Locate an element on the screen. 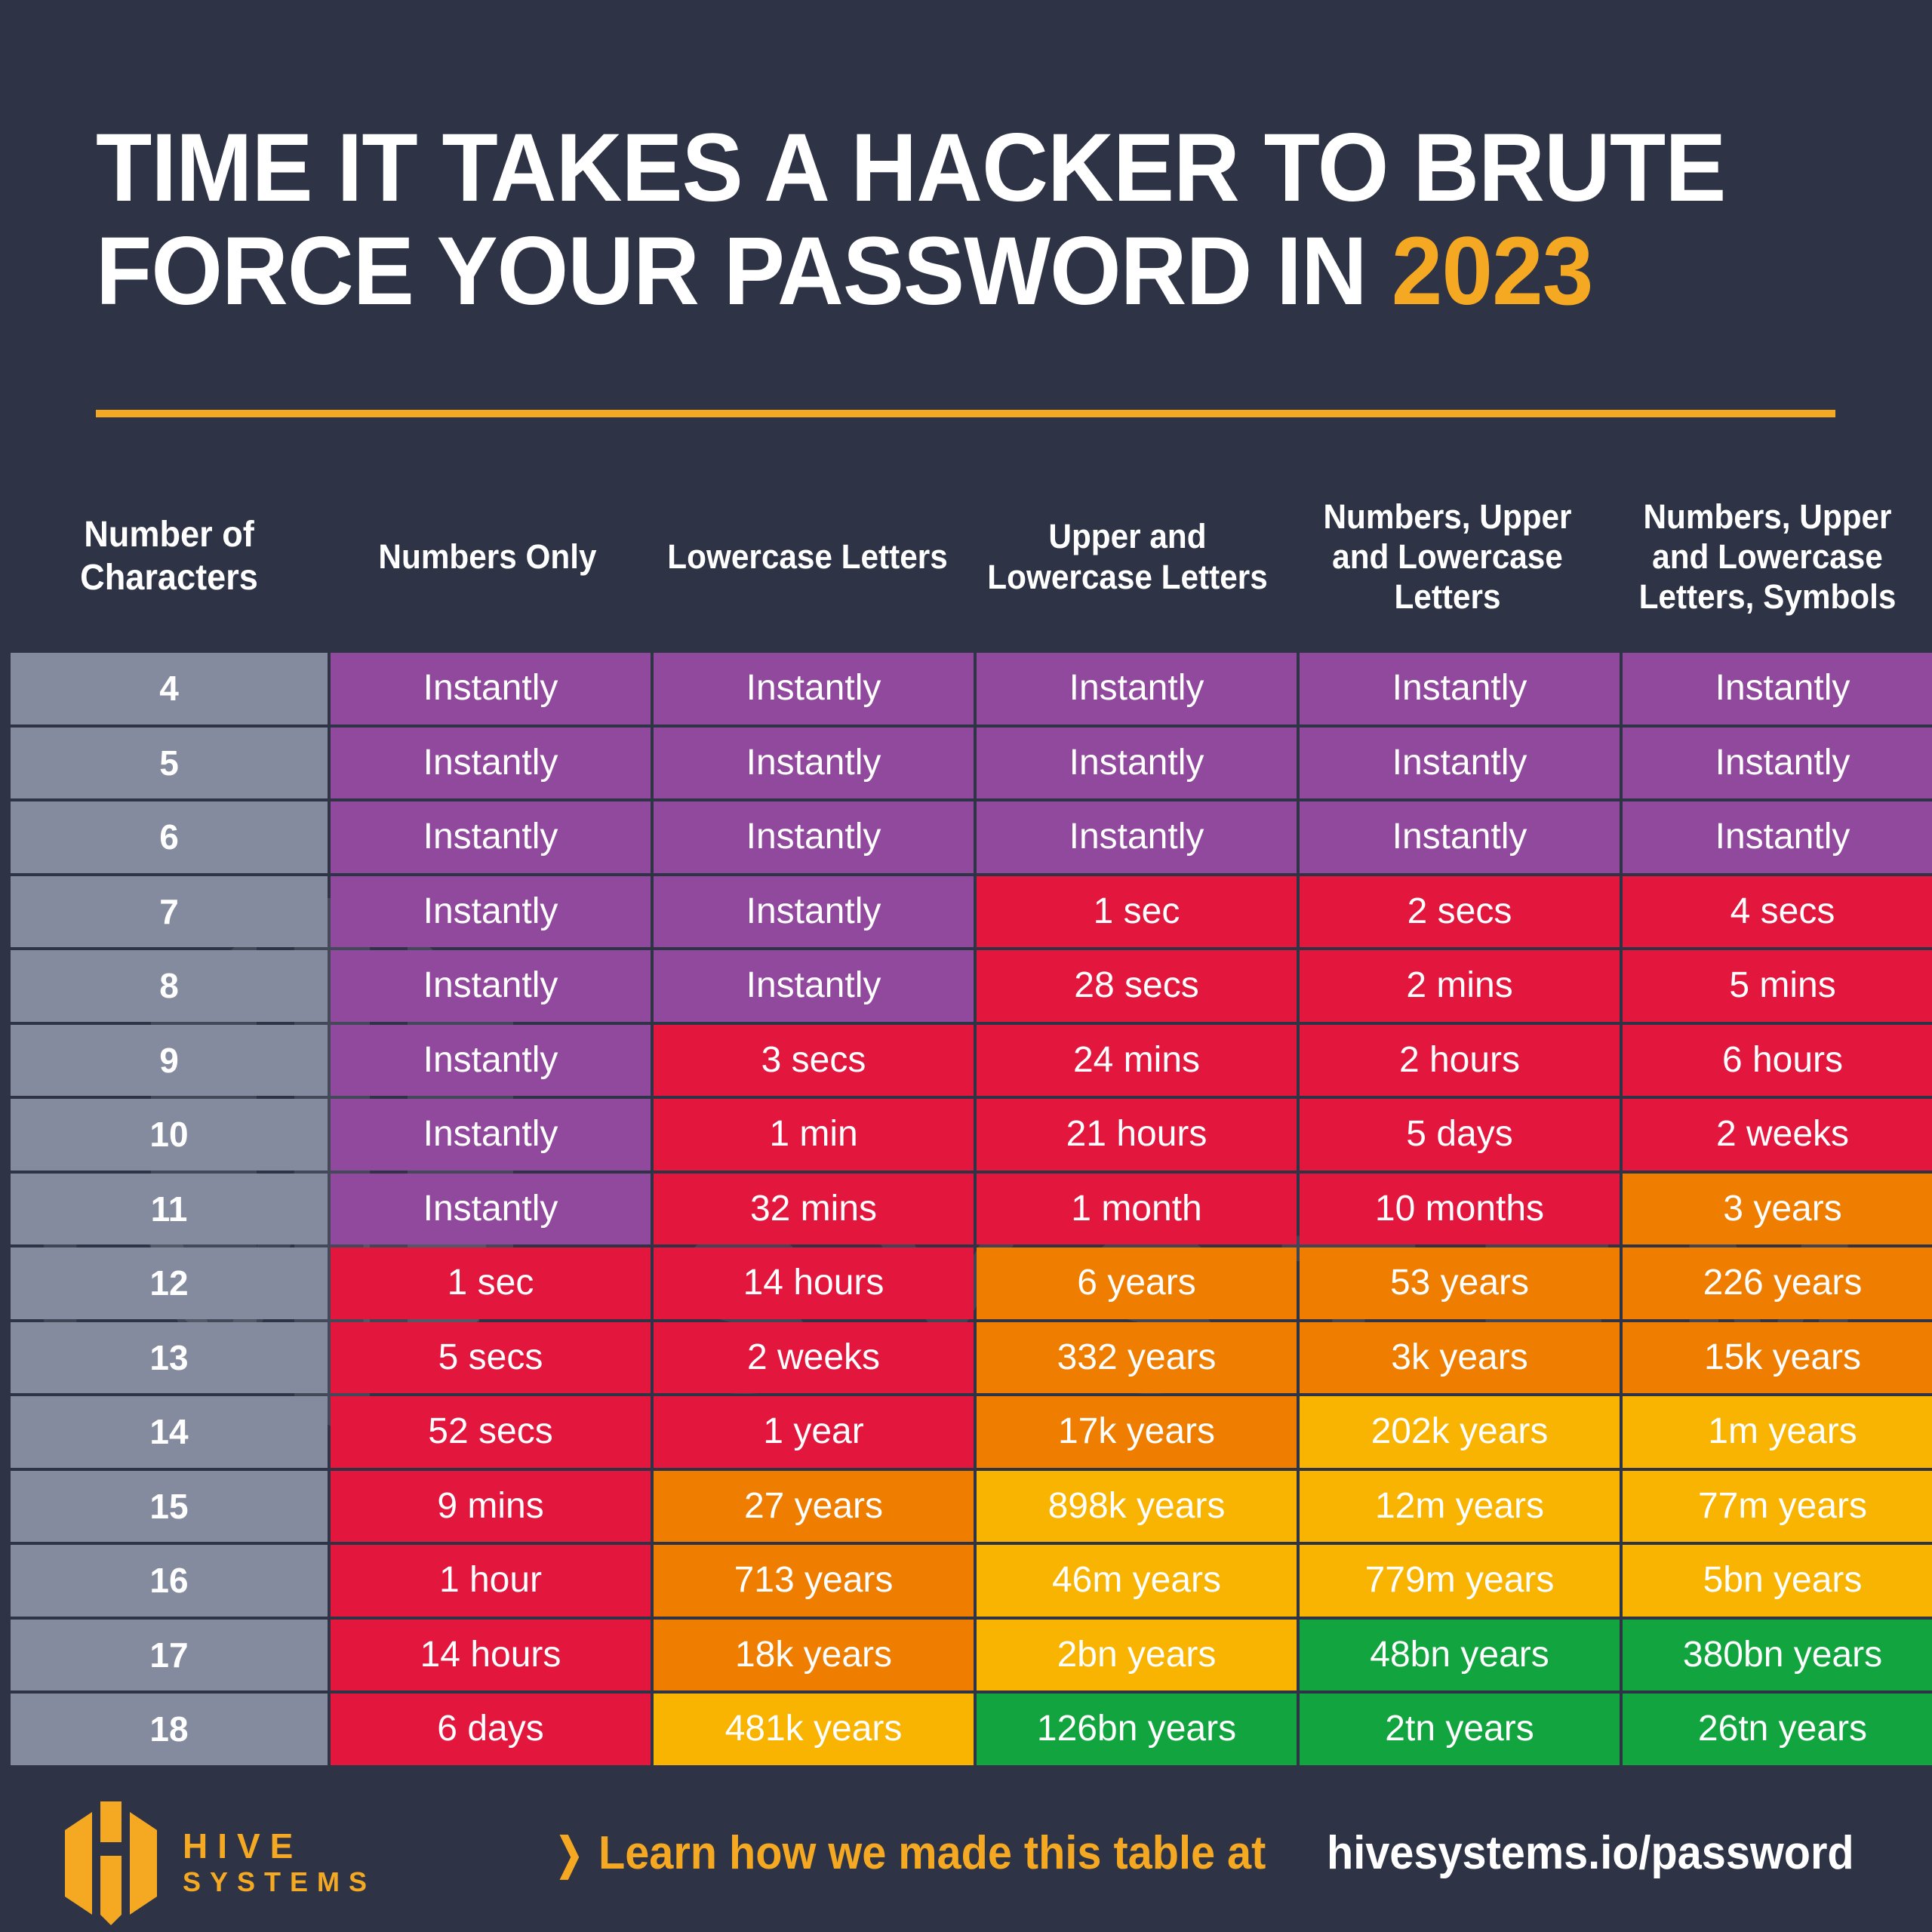 The width and height of the screenshot is (1932, 1932). row-header-character-count: 16 is located at coordinates (169, 1581).